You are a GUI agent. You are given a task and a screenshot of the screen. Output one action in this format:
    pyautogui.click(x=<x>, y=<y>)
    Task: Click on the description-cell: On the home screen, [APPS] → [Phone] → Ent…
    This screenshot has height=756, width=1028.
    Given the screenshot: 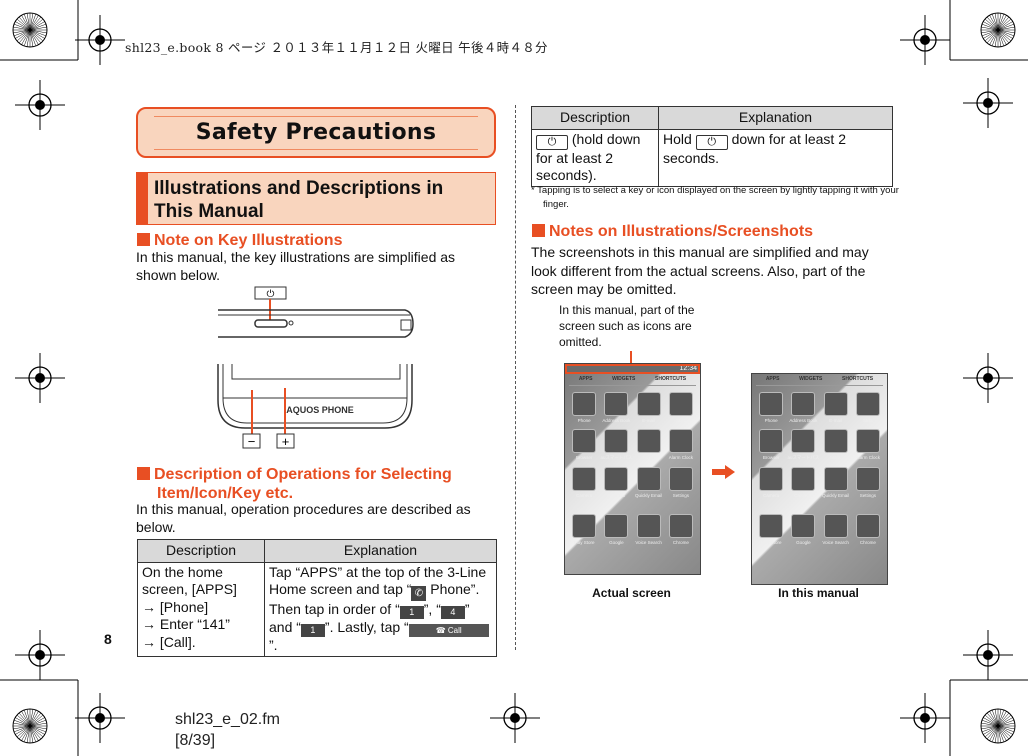 What is the action you would take?
    pyautogui.click(x=201, y=609)
    